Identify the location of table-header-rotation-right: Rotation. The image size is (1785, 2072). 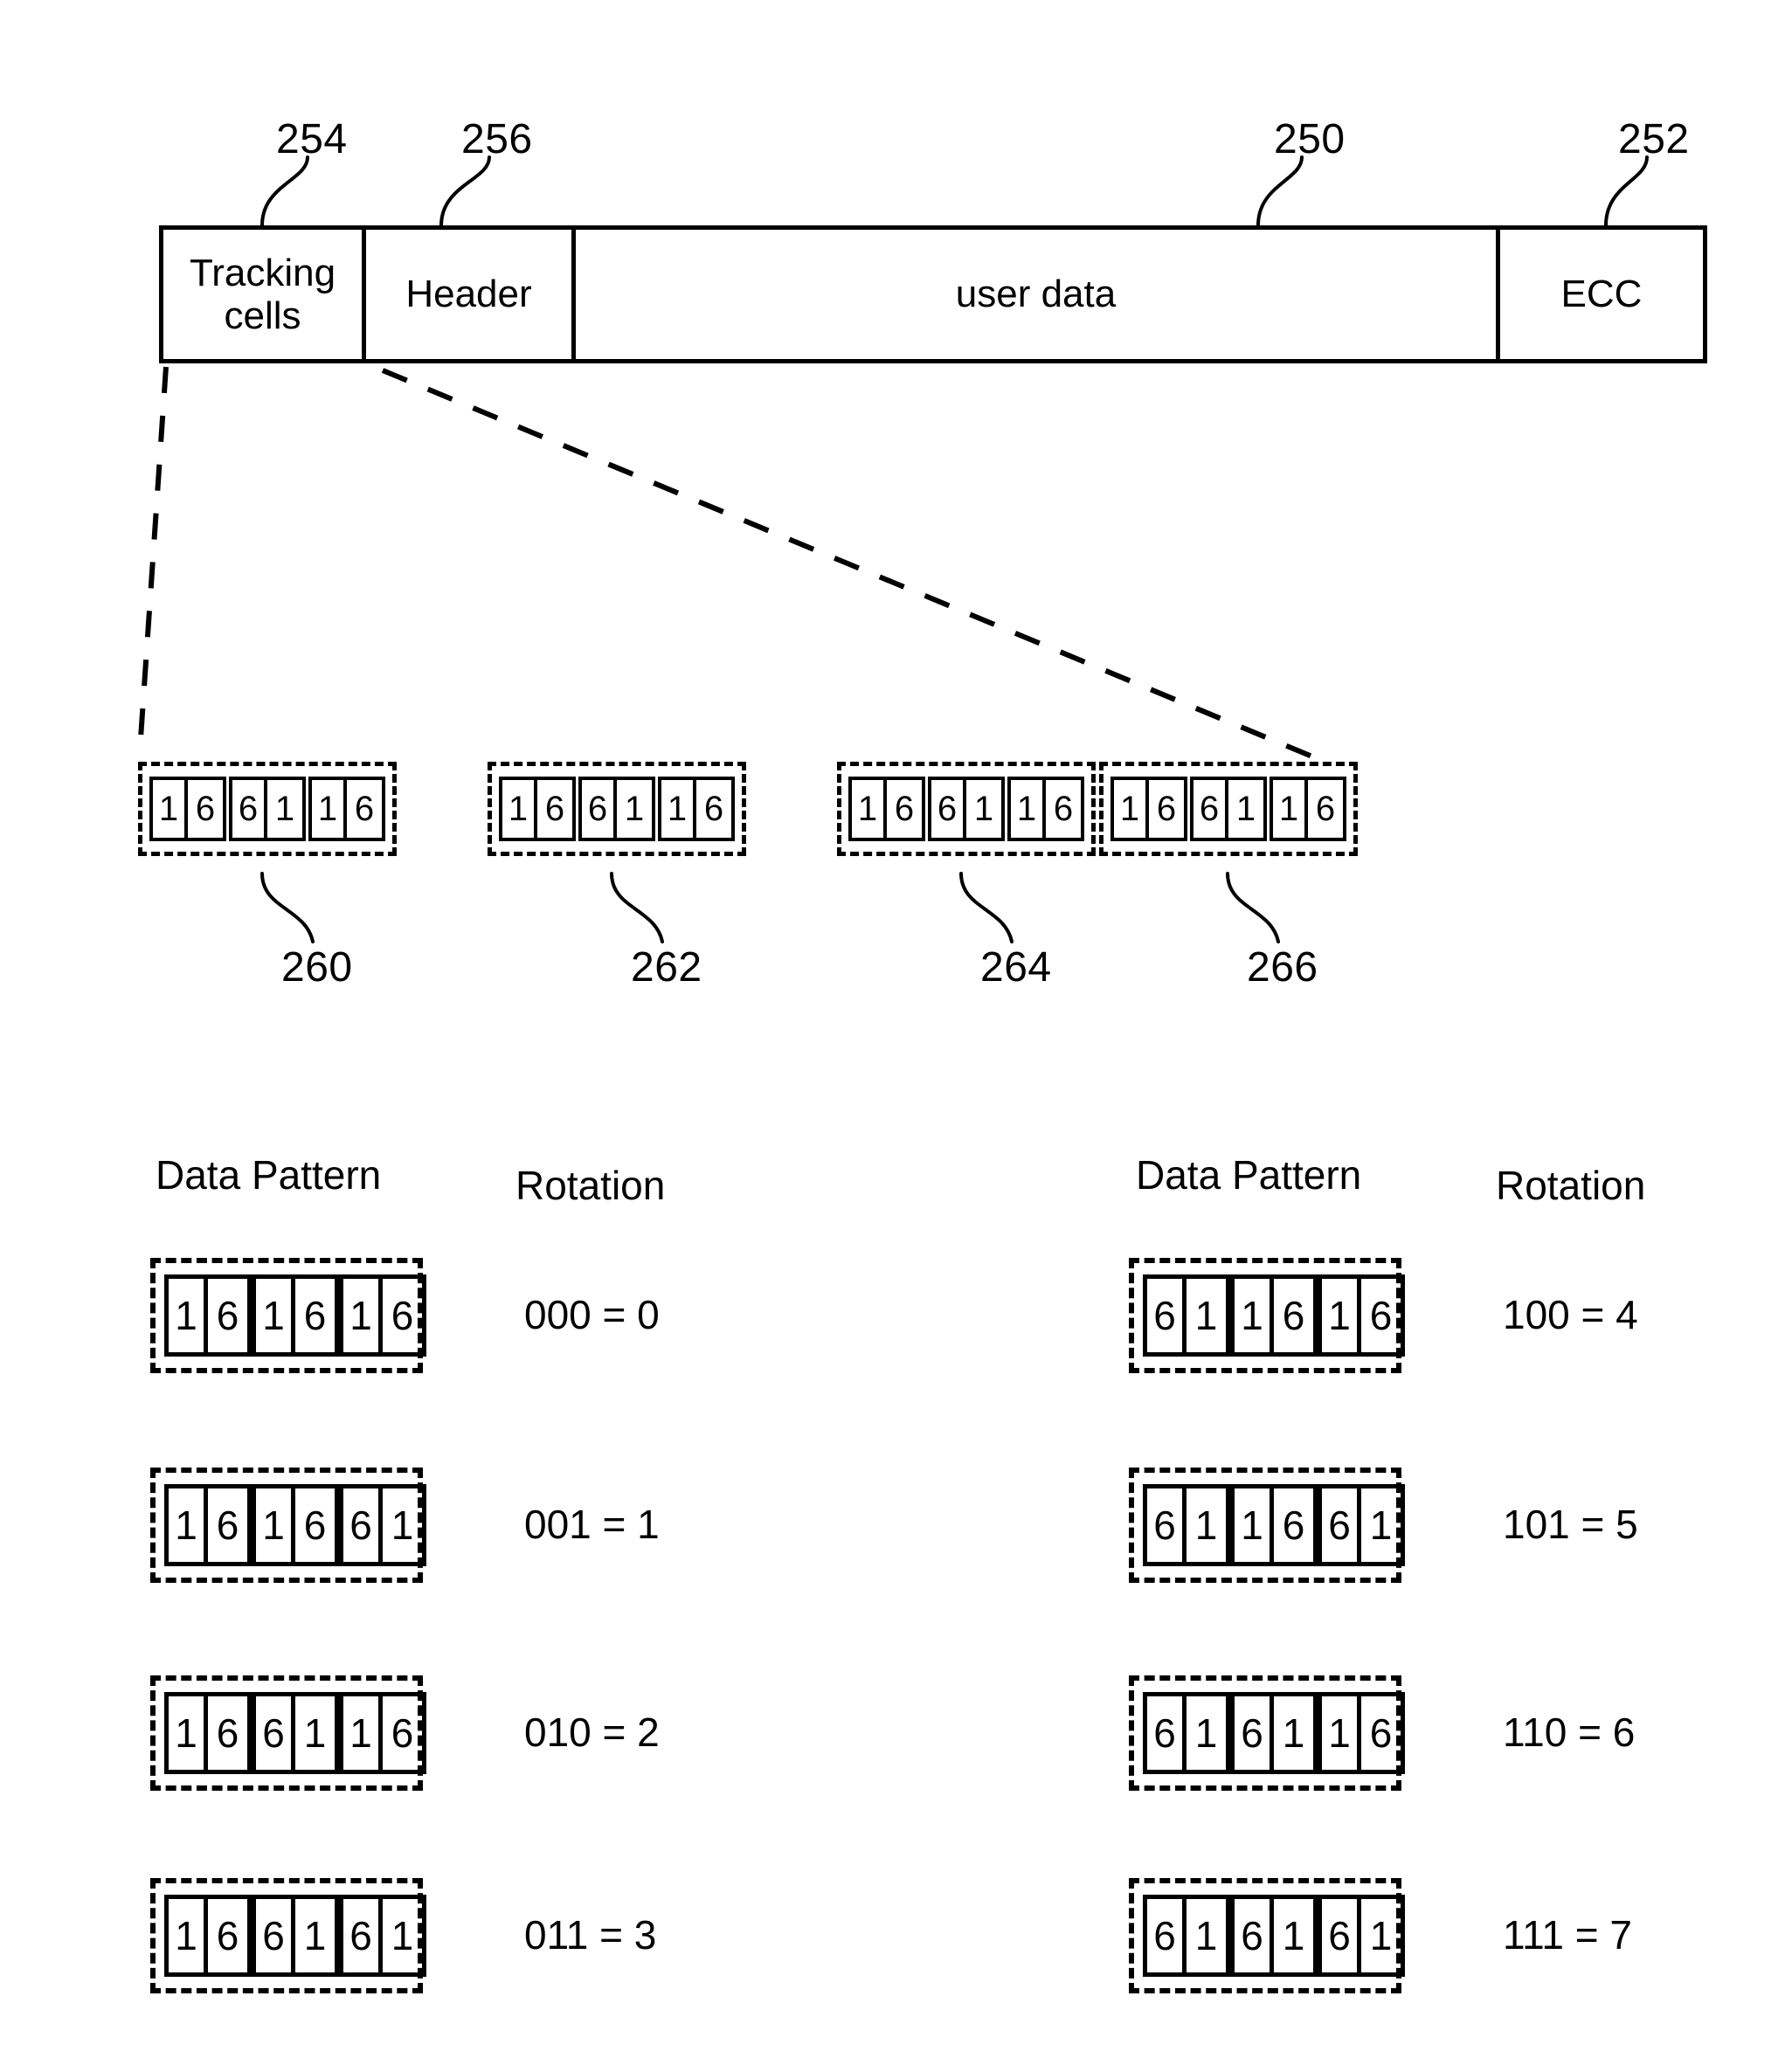
(1571, 1186).